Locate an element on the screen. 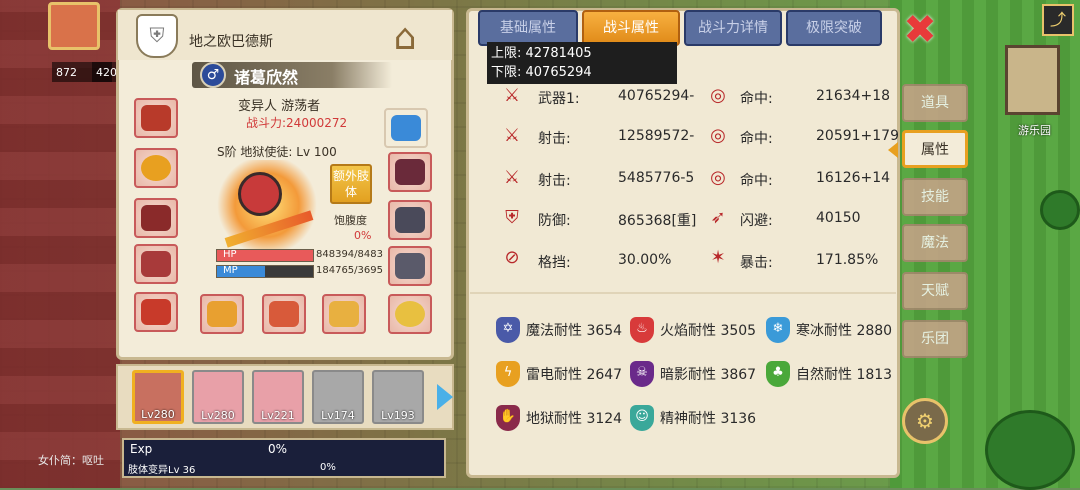 The height and width of the screenshot is (490, 1080). equip-slot-bow is located at coordinates (344, 314).